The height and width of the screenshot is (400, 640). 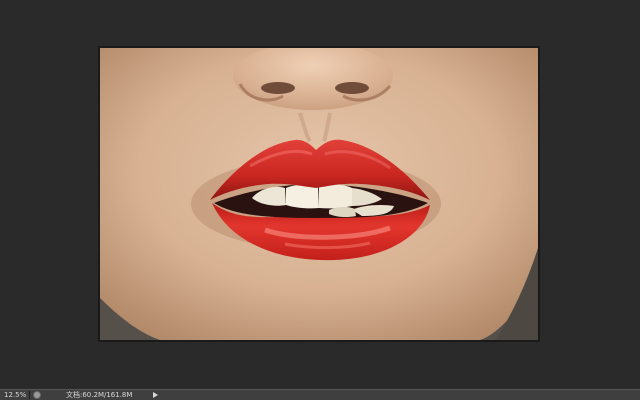 What do you see at coordinates (155, 395) in the screenshot?
I see `play-arrow-icon` at bounding box center [155, 395].